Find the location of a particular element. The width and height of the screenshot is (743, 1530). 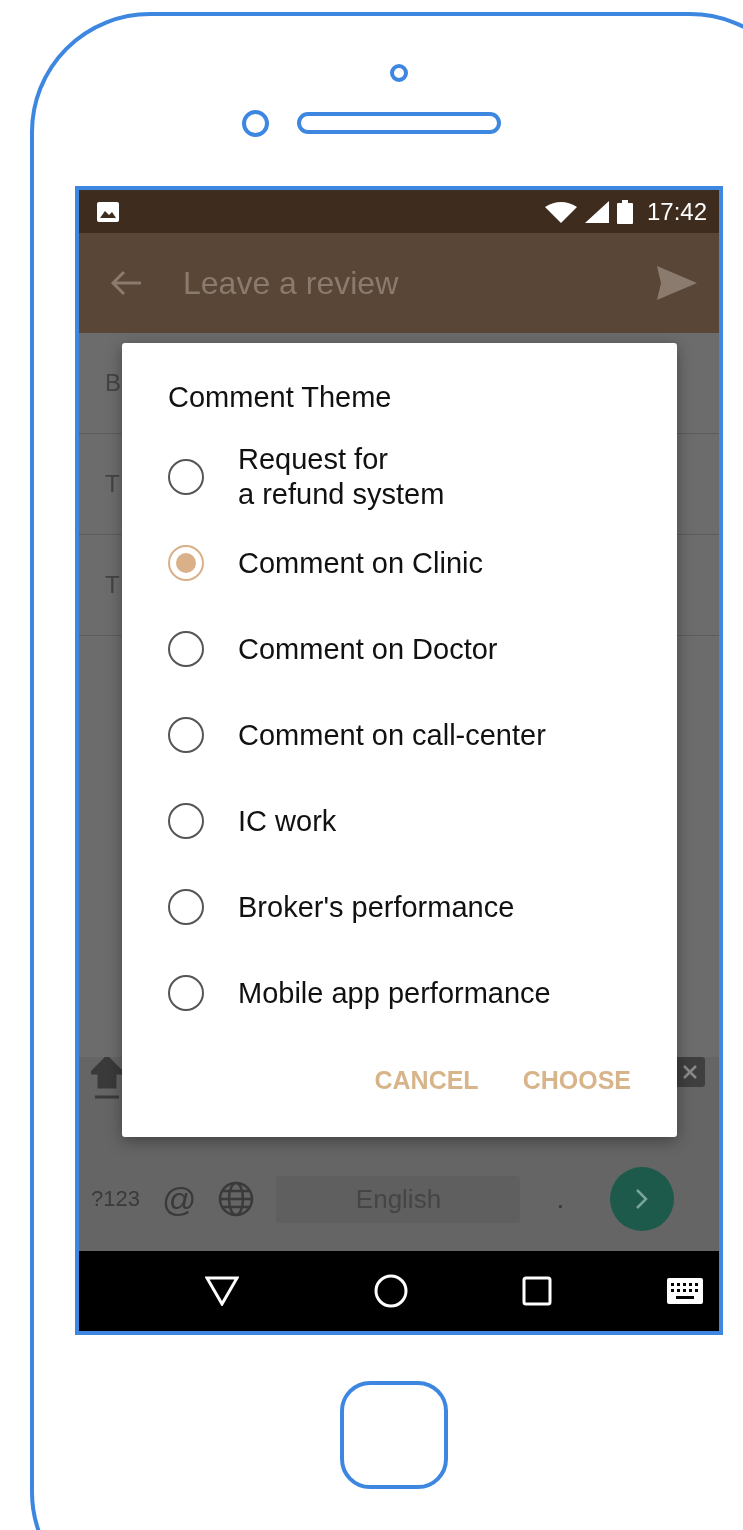

shift-key-icon is located at coordinates (107, 1079).